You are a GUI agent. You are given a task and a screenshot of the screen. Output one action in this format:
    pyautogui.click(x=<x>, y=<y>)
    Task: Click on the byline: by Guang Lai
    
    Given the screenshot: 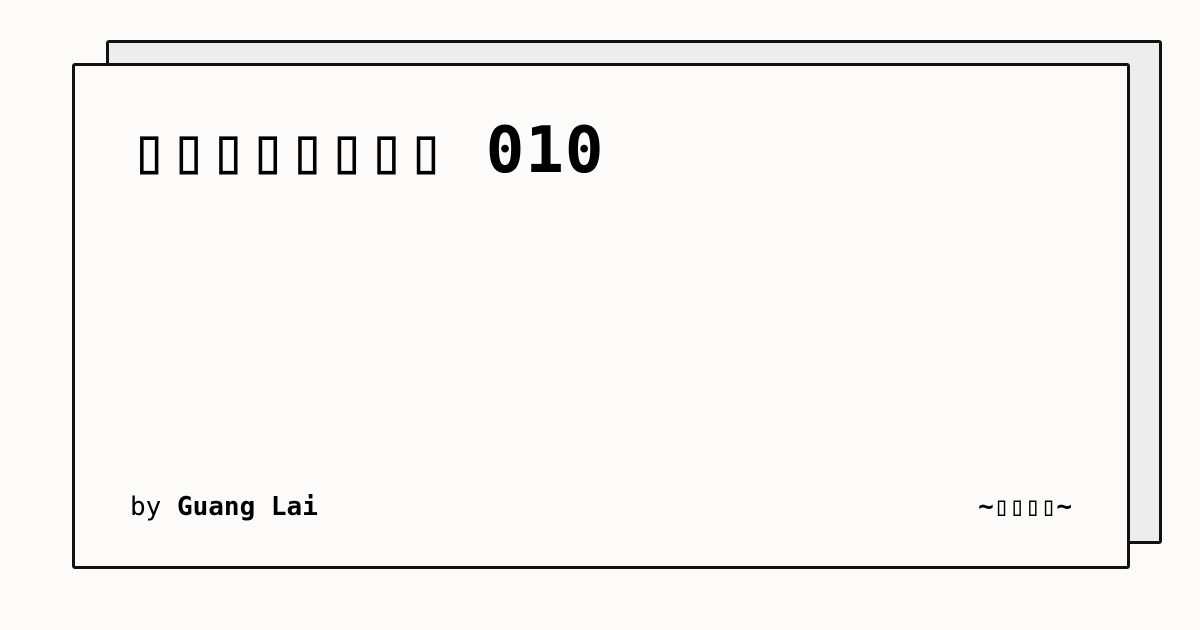 What is the action you would take?
    pyautogui.click(x=224, y=507)
    